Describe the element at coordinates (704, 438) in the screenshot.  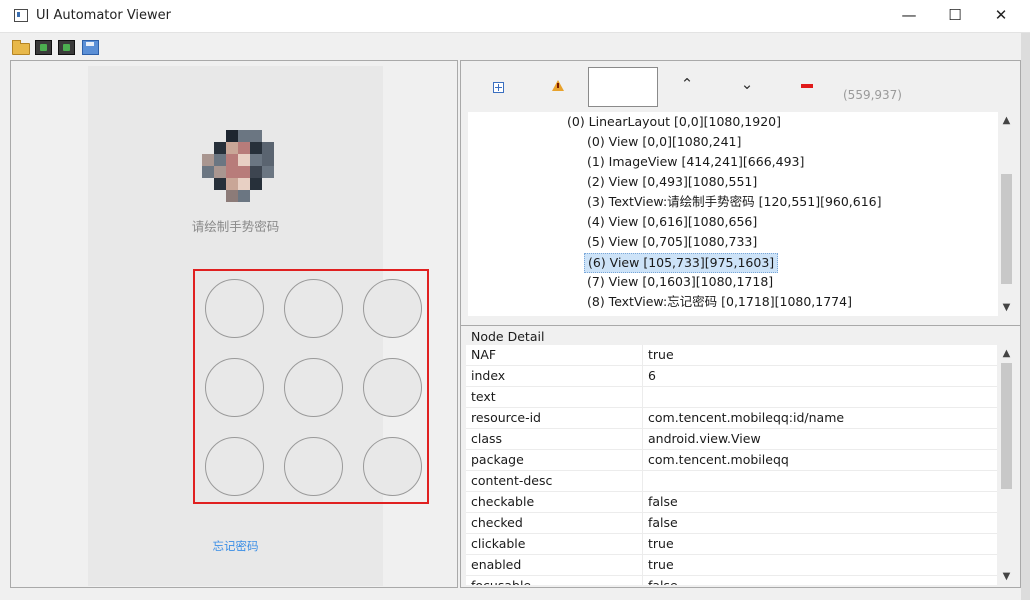
I see `detail-value: android.view.View` at that location.